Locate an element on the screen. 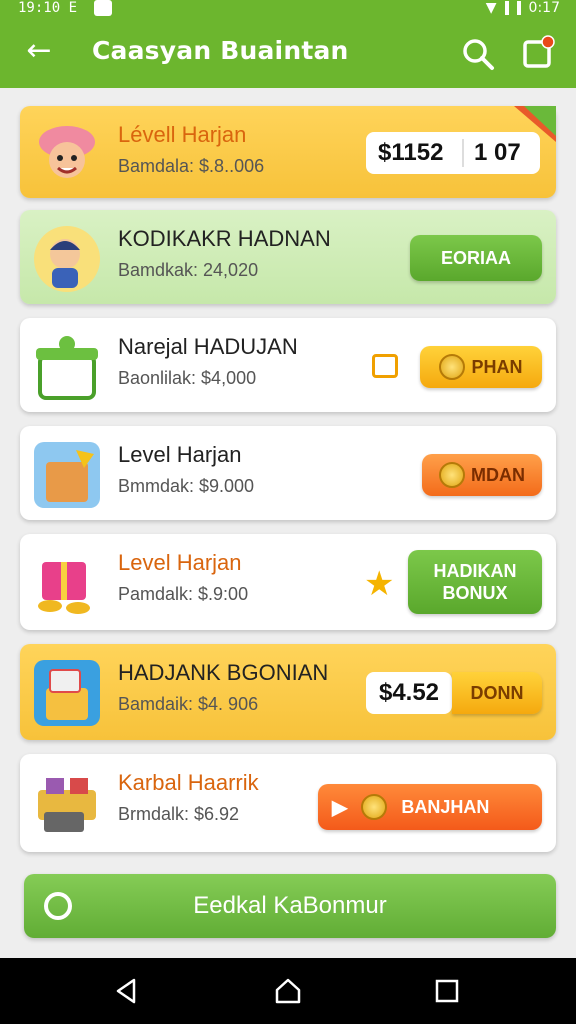 The height and width of the screenshot is (1024, 576). back-arrow-icon: ← is located at coordinates (39, 53).